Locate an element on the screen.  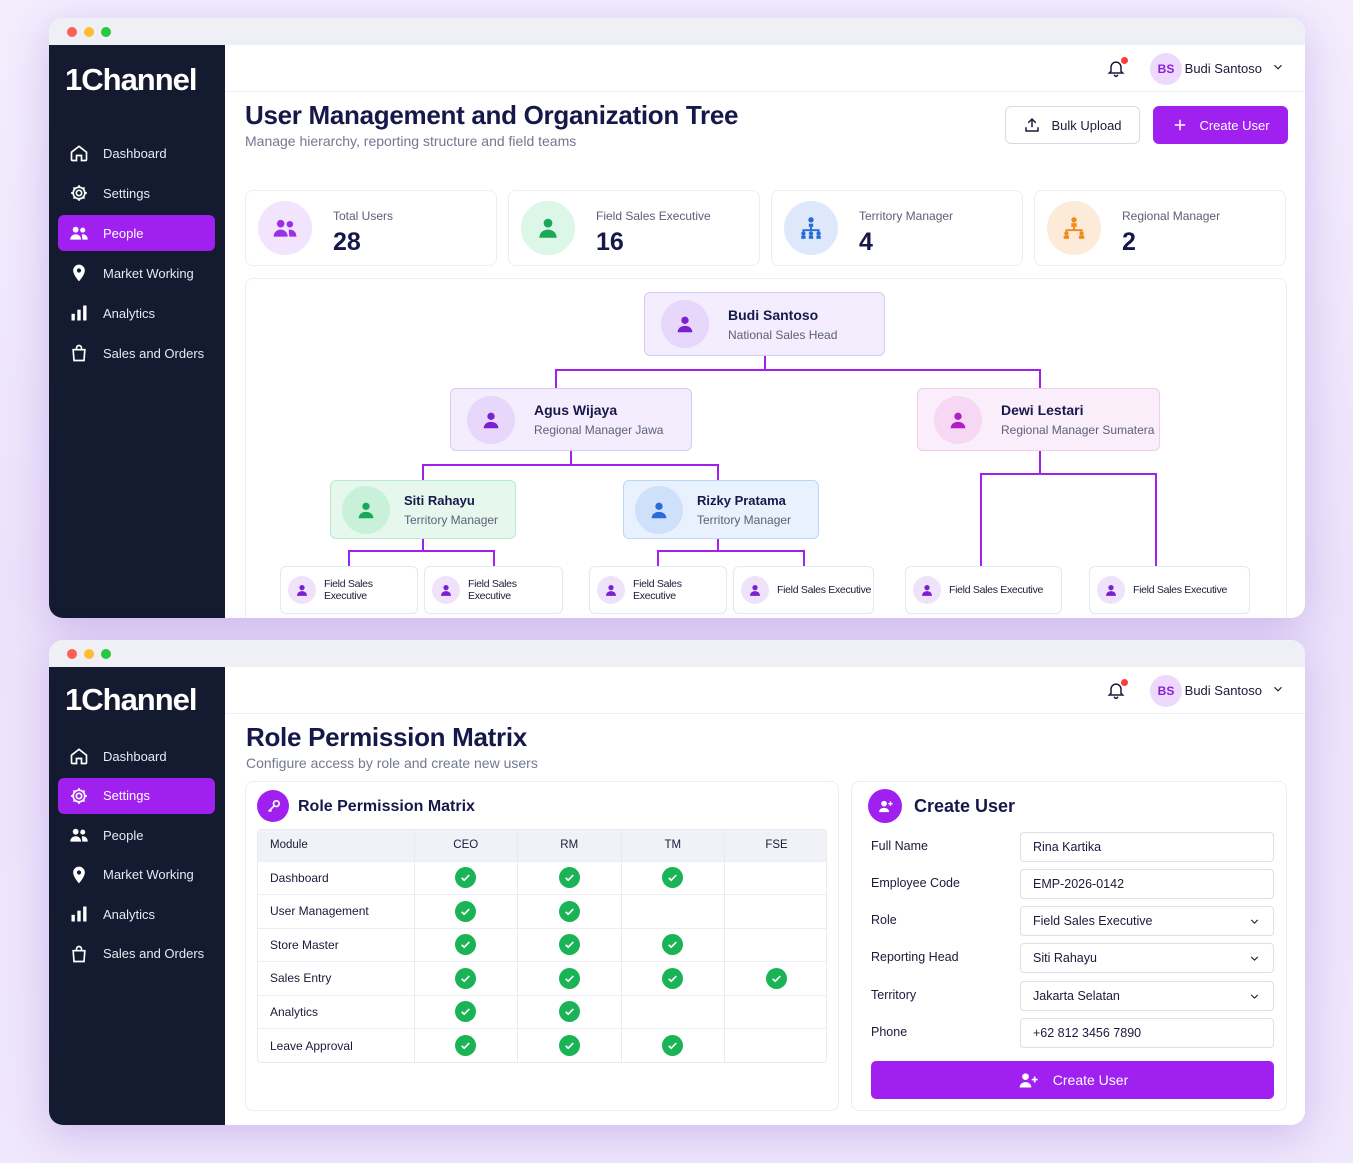
stat-card-field-sales-executive: Field Sales Executive 16 is located at coordinates (634, 228).